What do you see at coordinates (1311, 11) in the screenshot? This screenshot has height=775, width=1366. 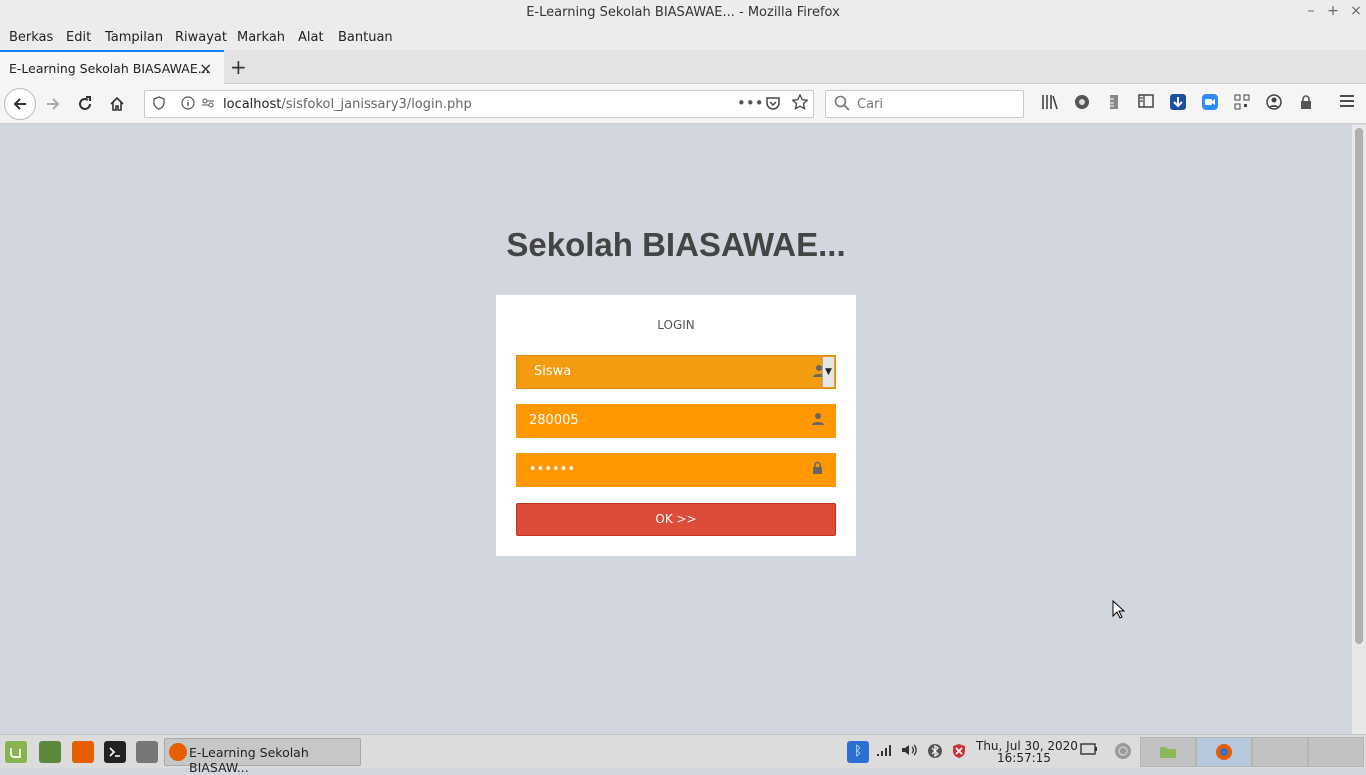 I see `minimize-button: –` at bounding box center [1311, 11].